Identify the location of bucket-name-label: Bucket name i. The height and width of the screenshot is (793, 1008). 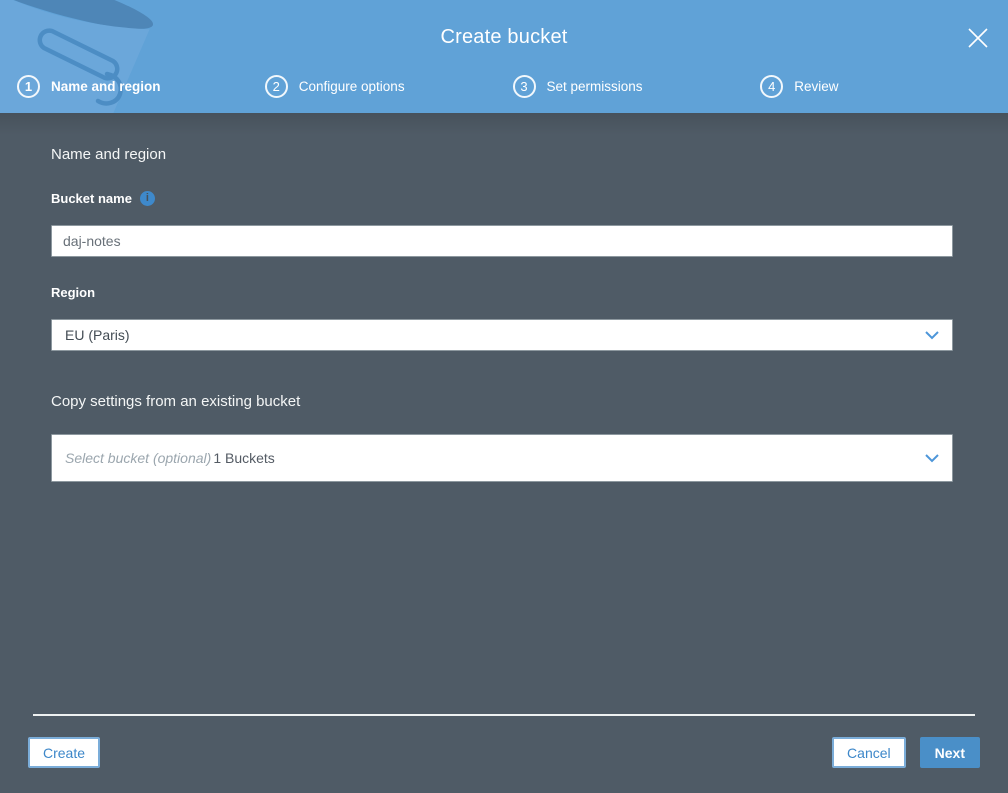
(502, 198).